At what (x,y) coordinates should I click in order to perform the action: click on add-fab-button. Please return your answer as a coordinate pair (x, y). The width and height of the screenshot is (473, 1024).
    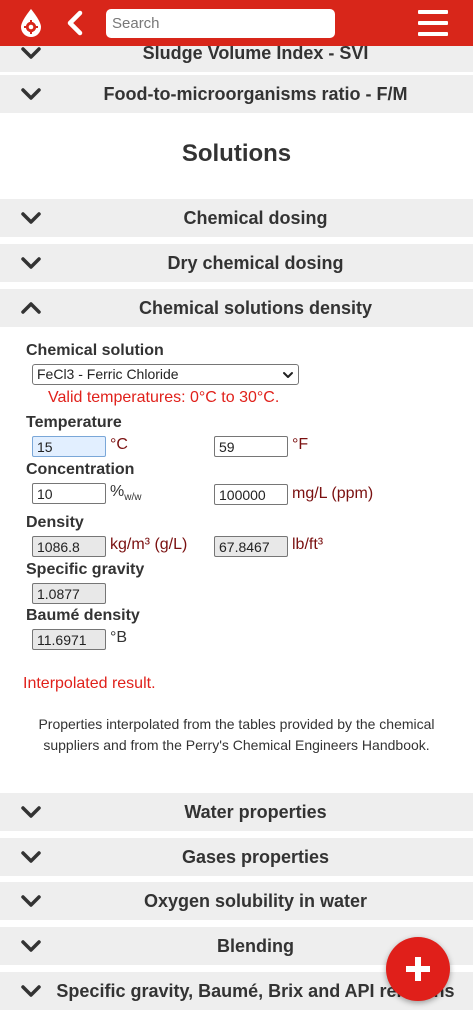
    Looking at the image, I should click on (418, 969).